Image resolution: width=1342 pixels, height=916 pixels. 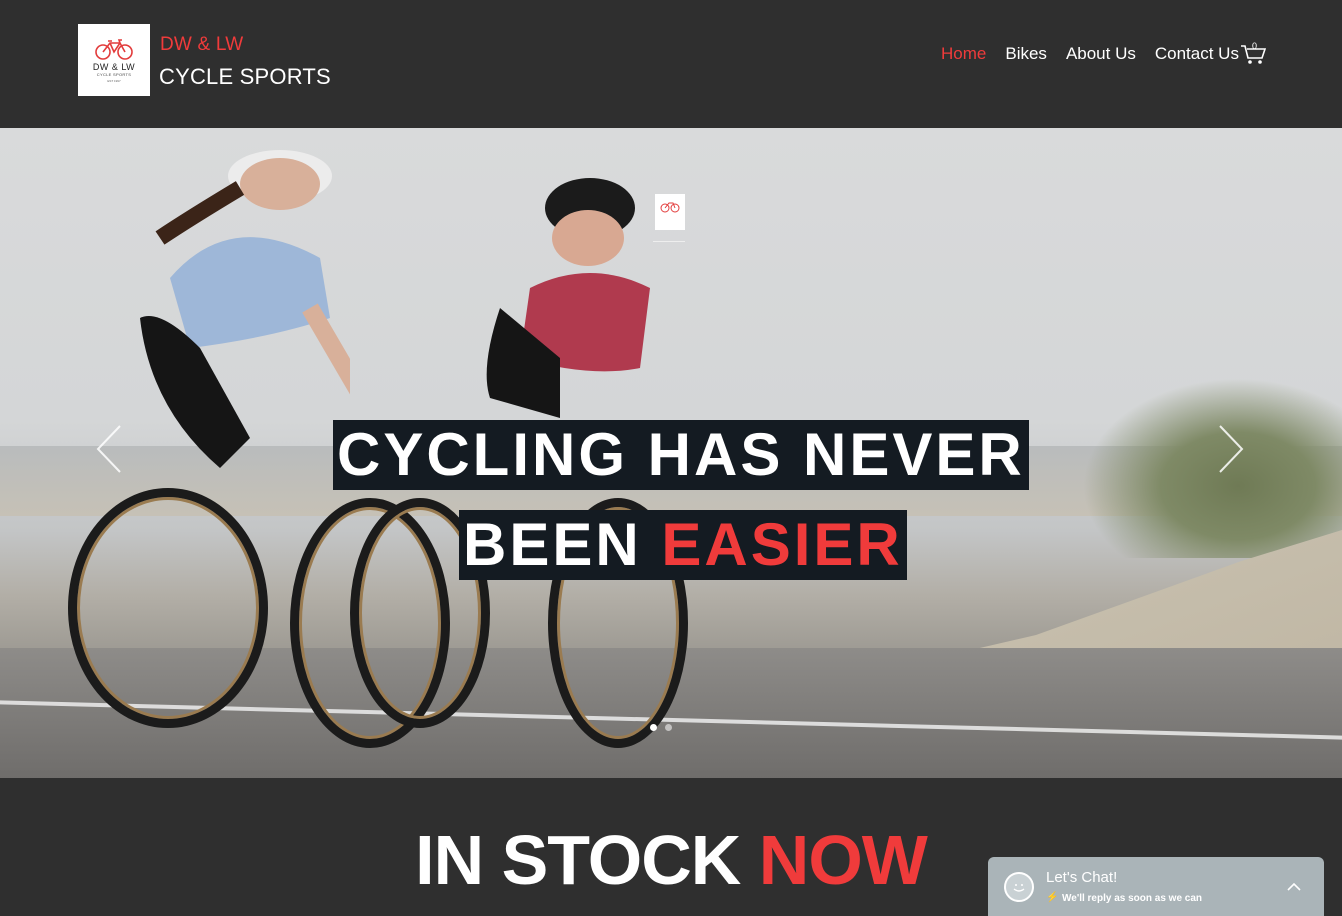 I want to click on slideshow-prev-button, so click(x=109, y=449).